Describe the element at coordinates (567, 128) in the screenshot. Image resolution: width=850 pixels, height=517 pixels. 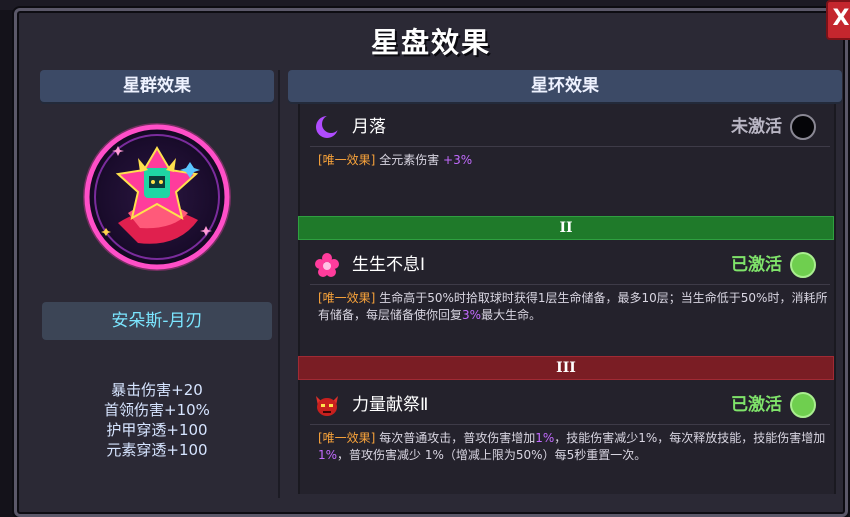
I see `ring-row-moonfall: 月落 未激活` at that location.